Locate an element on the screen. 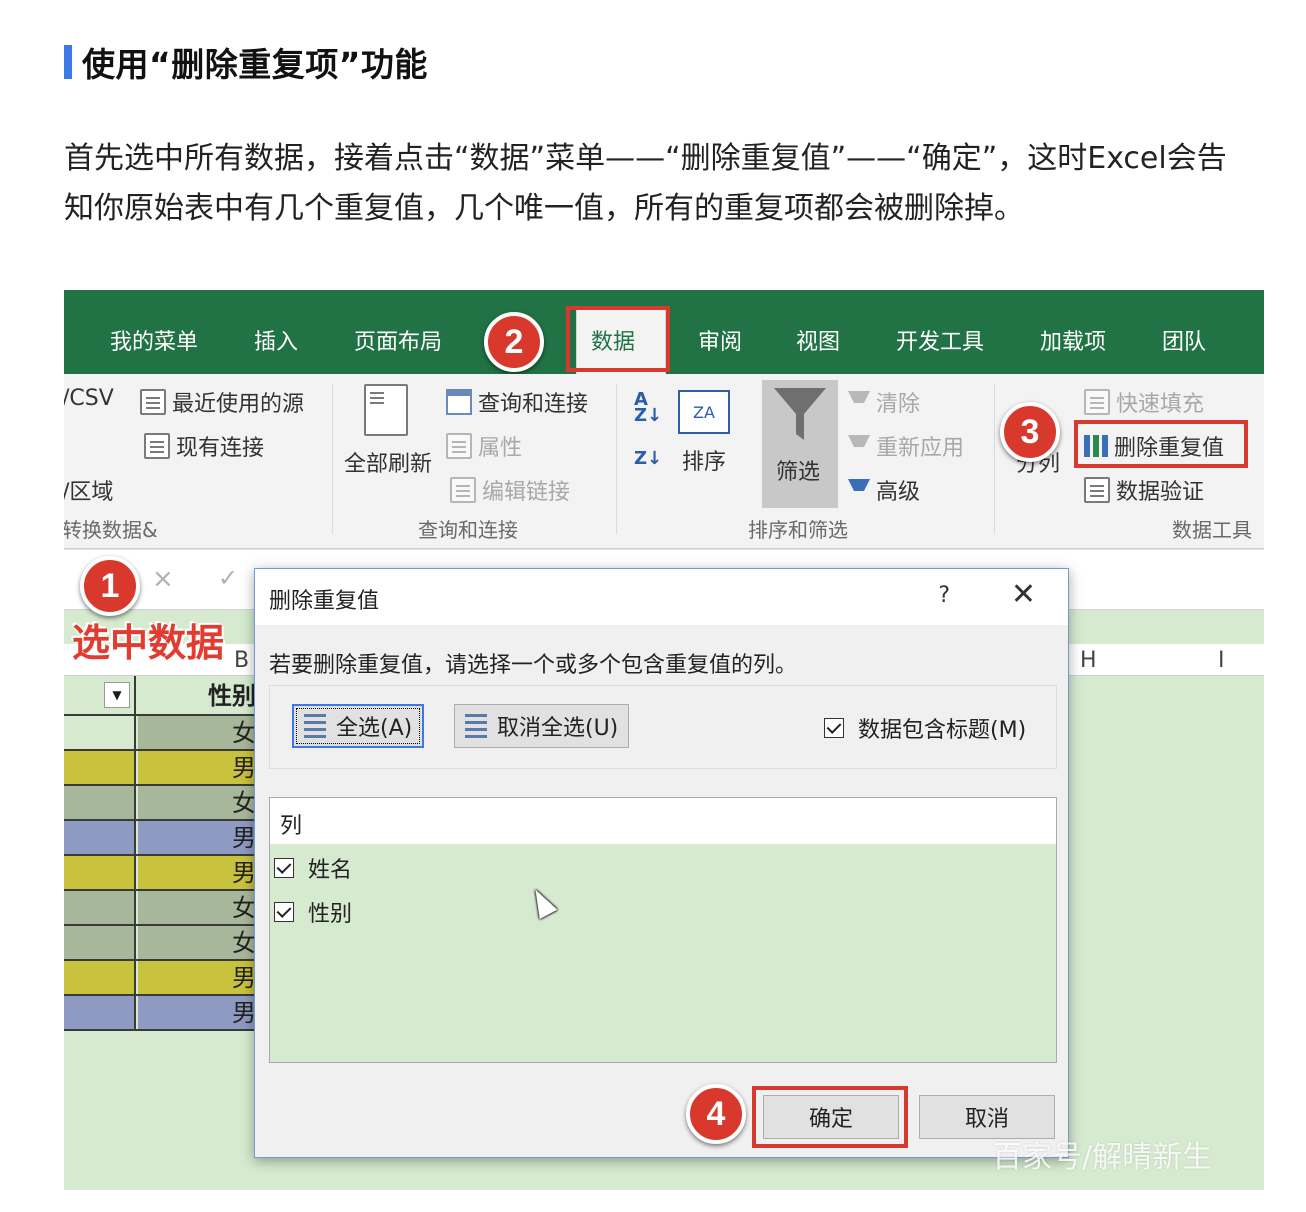  reapply-icon is located at coordinates (859, 446).